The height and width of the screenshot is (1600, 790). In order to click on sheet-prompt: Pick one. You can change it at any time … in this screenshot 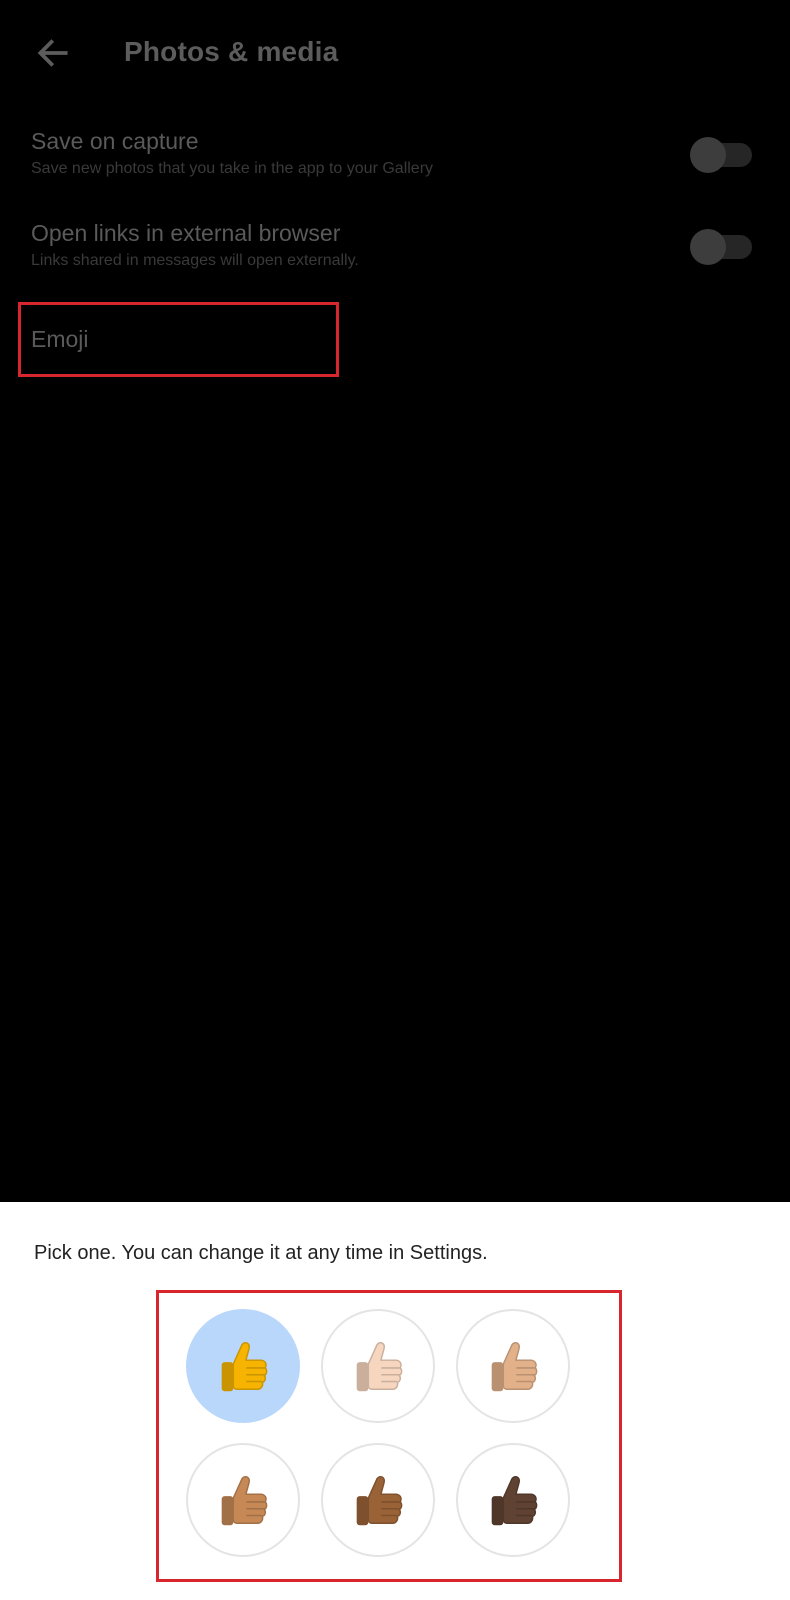, I will do `click(261, 1253)`.